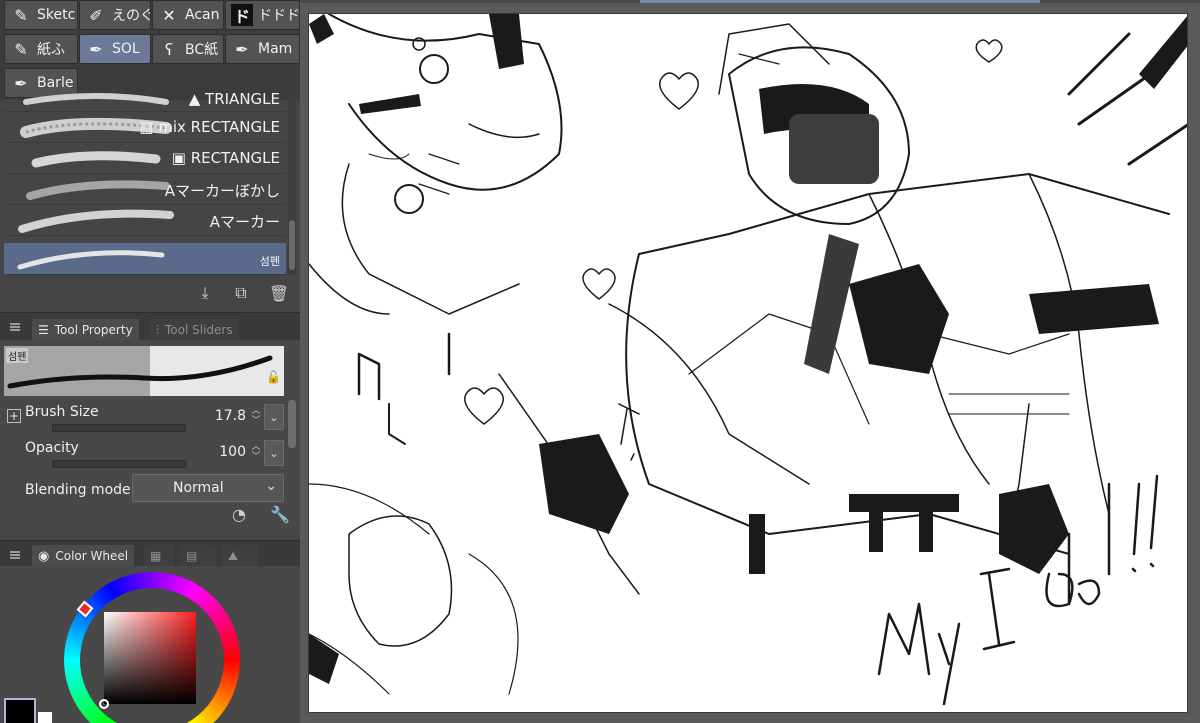 The height and width of the screenshot is (723, 1200). I want to click on subtool-tab-acan: ✕ Acan, so click(188, 15).